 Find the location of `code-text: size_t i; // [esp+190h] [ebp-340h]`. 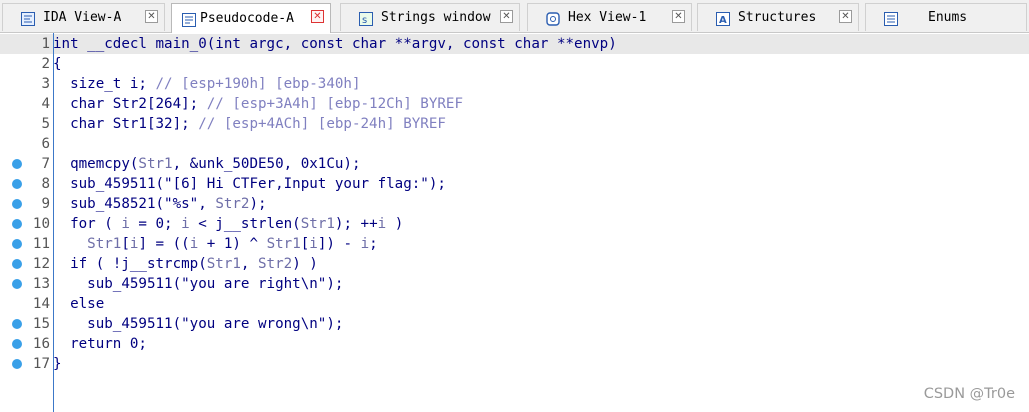

code-text: size_t i; // [esp+190h] [ebp-340h] is located at coordinates (207, 84).